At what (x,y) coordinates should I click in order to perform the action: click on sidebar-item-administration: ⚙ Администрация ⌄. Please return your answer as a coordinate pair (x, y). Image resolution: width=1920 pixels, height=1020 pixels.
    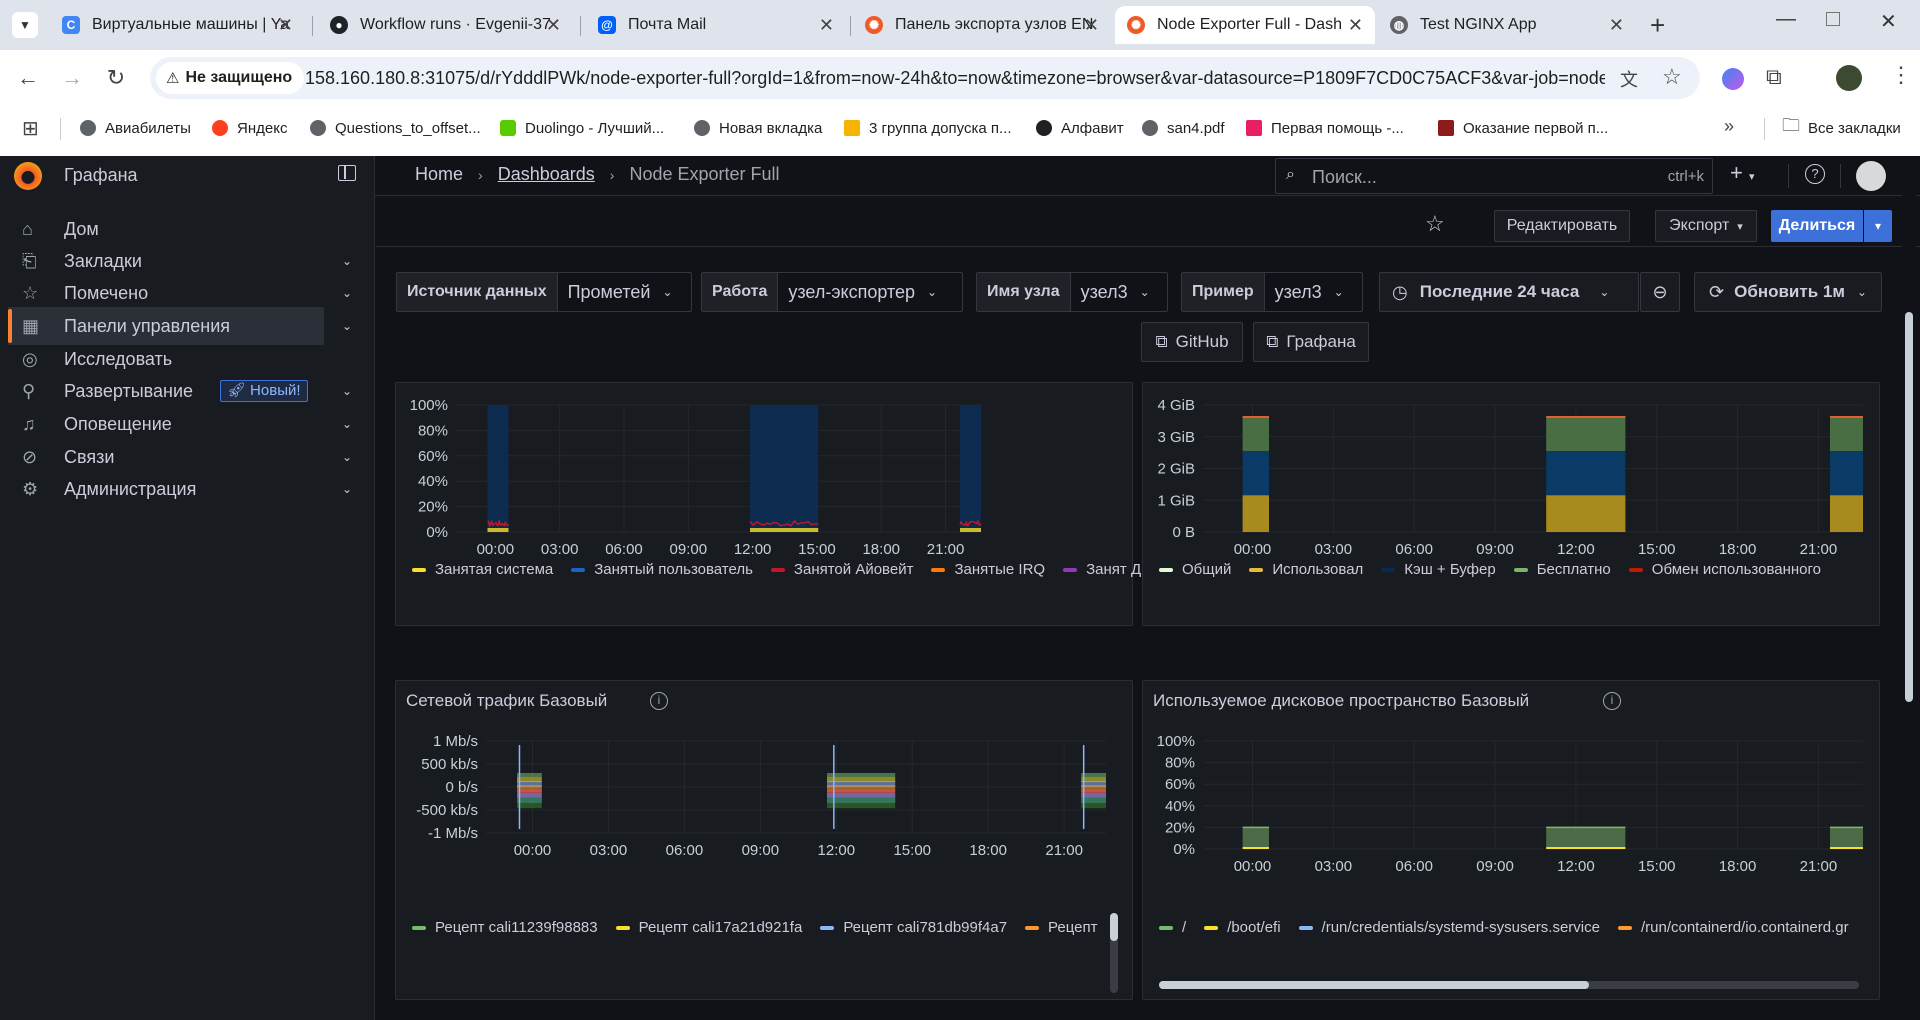
    Looking at the image, I should click on (180, 489).